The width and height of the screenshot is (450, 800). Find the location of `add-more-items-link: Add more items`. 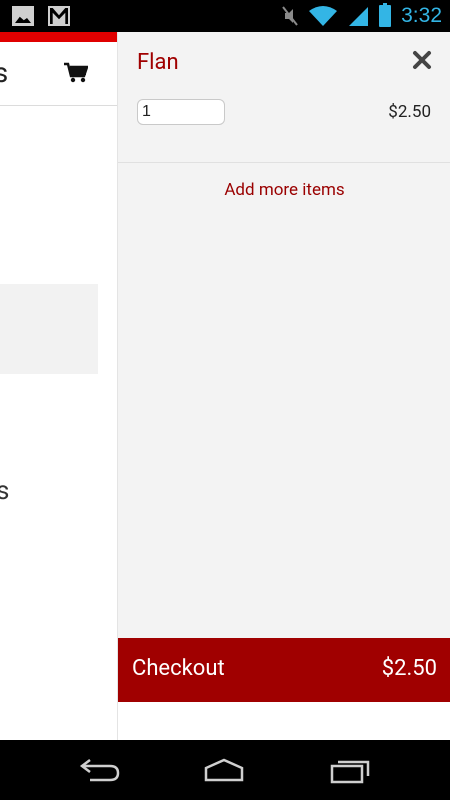

add-more-items-link: Add more items is located at coordinates (284, 190).